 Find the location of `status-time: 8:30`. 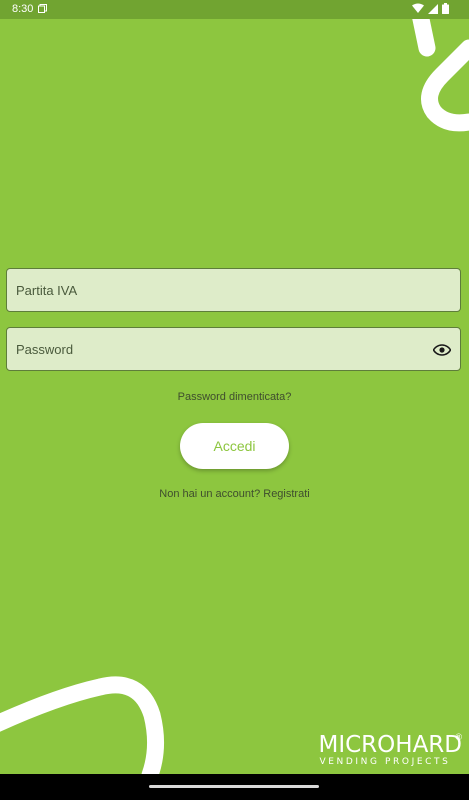

status-time: 8:30 is located at coordinates (23, 9).